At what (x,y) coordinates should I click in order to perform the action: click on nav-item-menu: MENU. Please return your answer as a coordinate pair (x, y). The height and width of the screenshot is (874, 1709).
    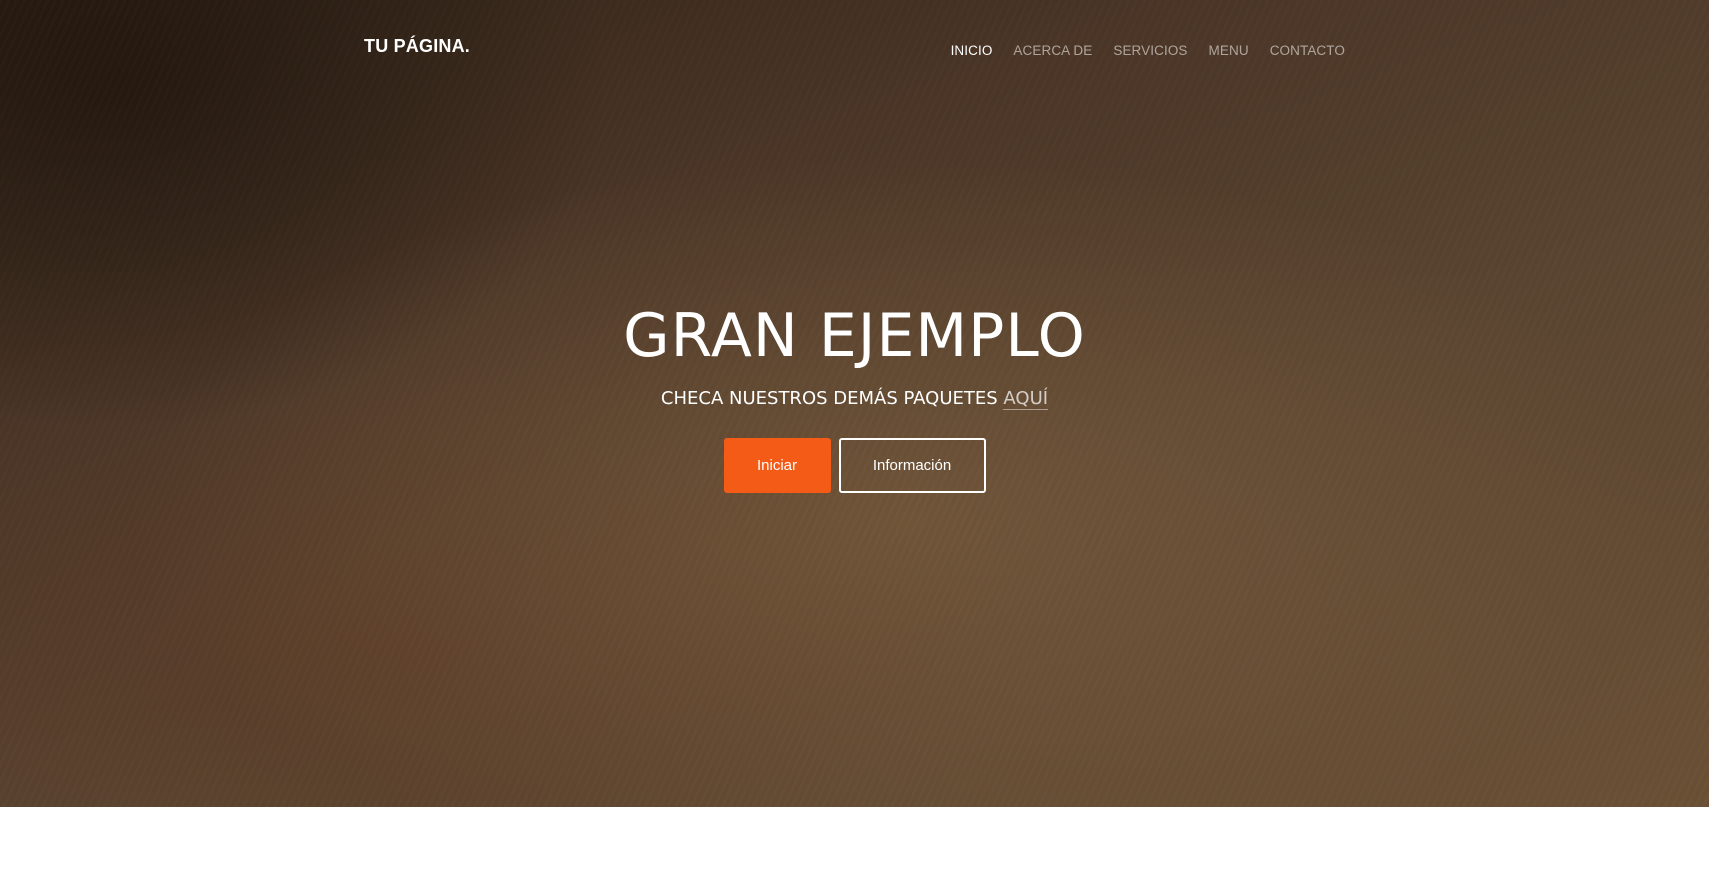
    Looking at the image, I should click on (1229, 49).